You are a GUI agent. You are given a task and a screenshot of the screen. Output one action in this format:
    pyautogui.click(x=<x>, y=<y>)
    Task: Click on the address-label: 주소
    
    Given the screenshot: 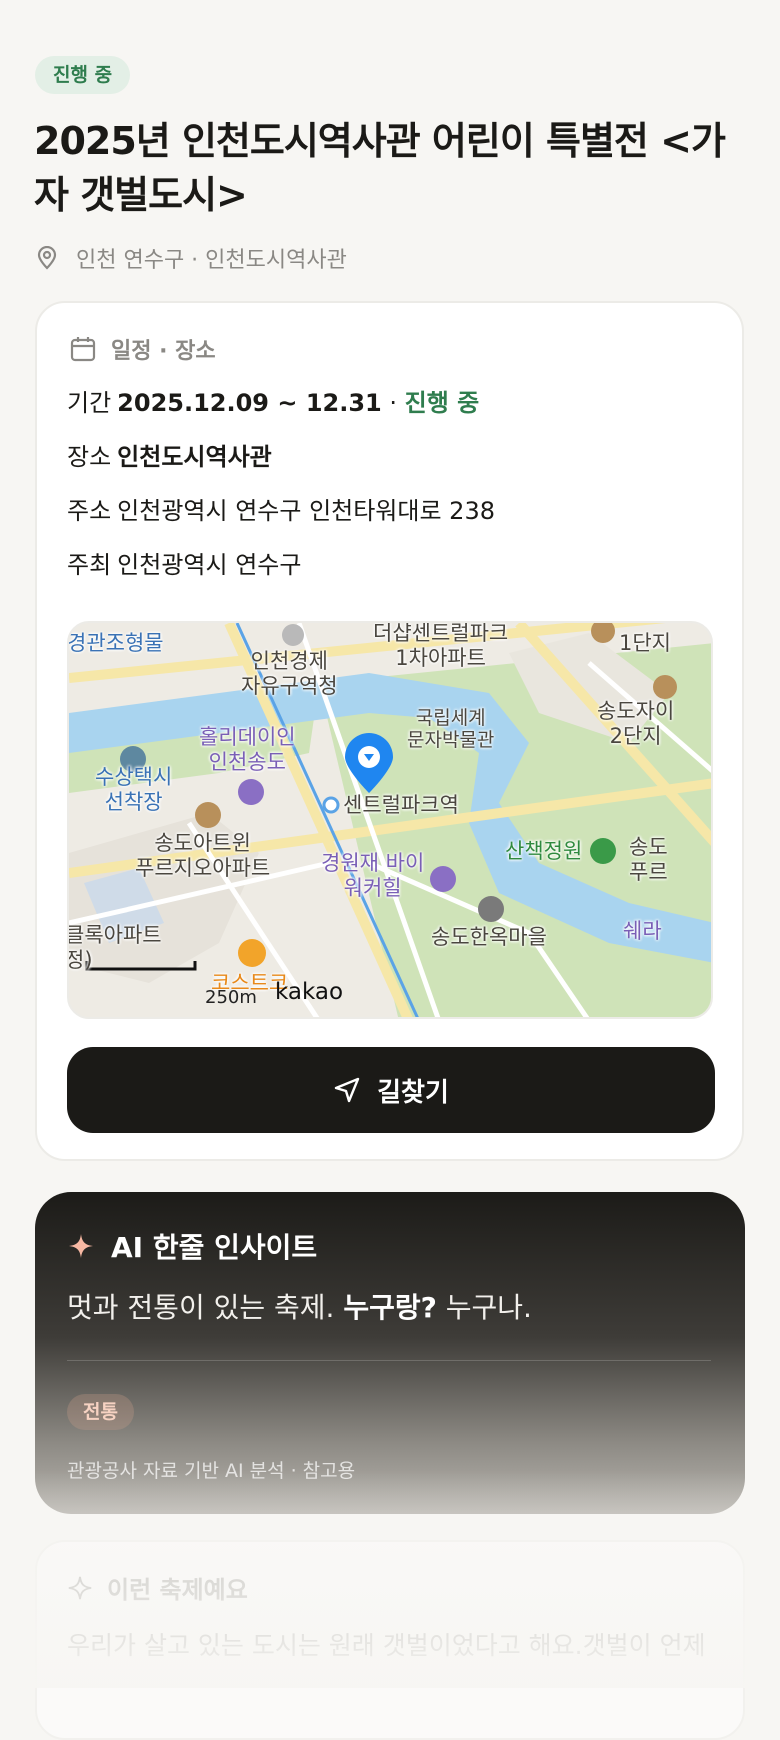 What is the action you would take?
    pyautogui.click(x=89, y=511)
    